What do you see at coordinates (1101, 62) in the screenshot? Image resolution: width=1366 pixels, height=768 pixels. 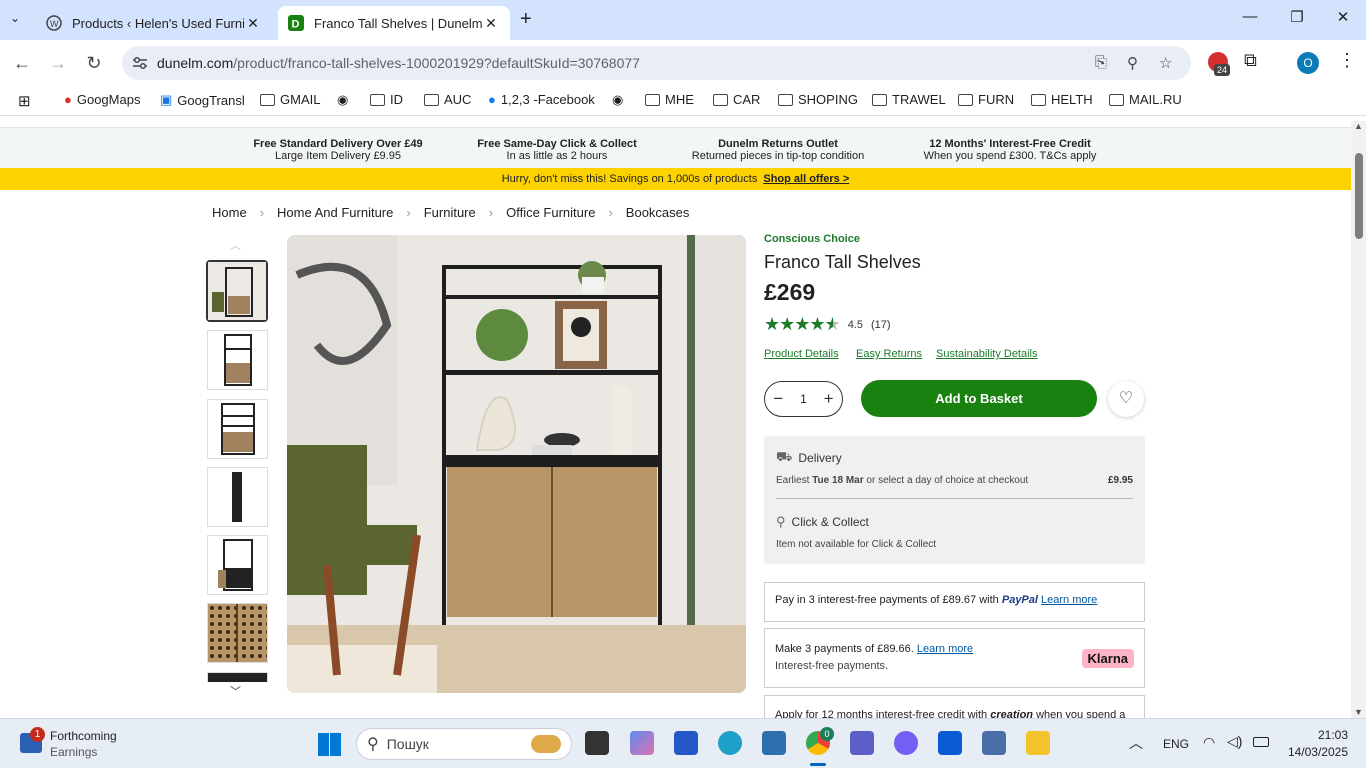 I see `translate-icon: ⎘` at bounding box center [1101, 62].